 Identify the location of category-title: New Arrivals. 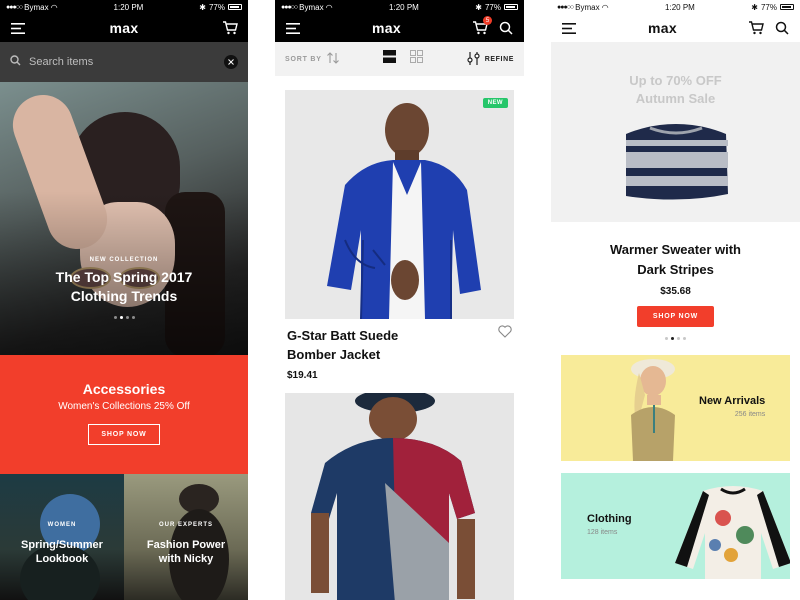
(732, 401).